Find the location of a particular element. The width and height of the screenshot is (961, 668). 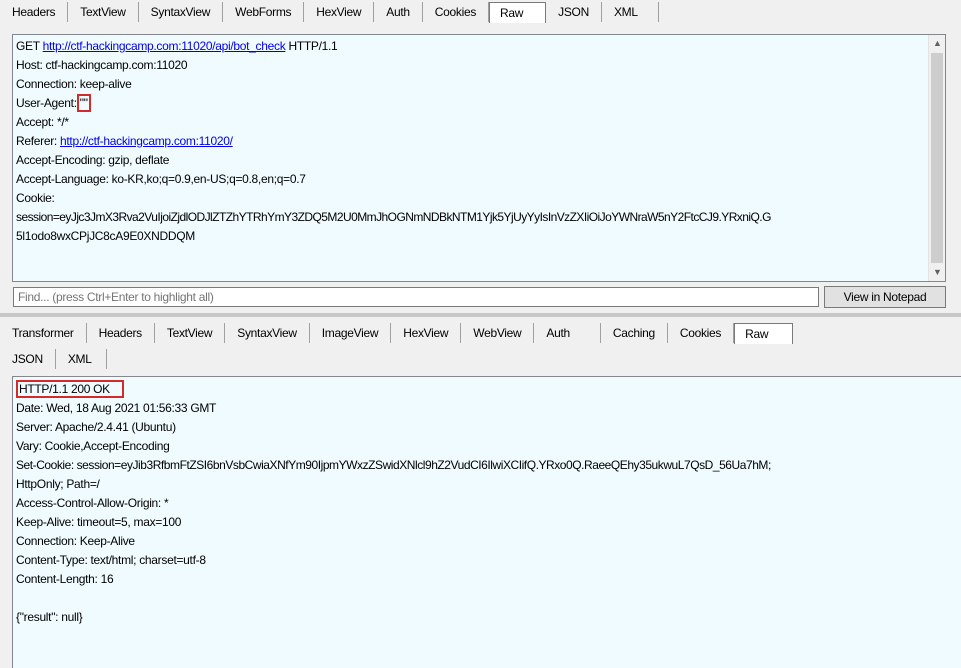

request-method: GET is located at coordinates (28, 46).